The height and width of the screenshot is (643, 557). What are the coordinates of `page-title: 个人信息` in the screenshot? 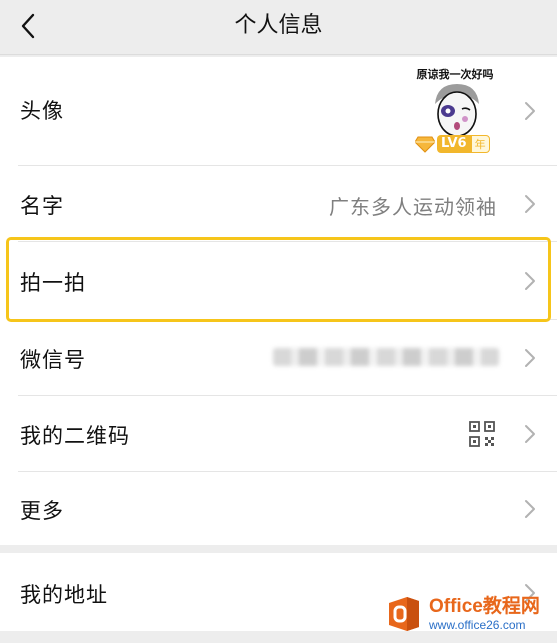 It's located at (278, 25).